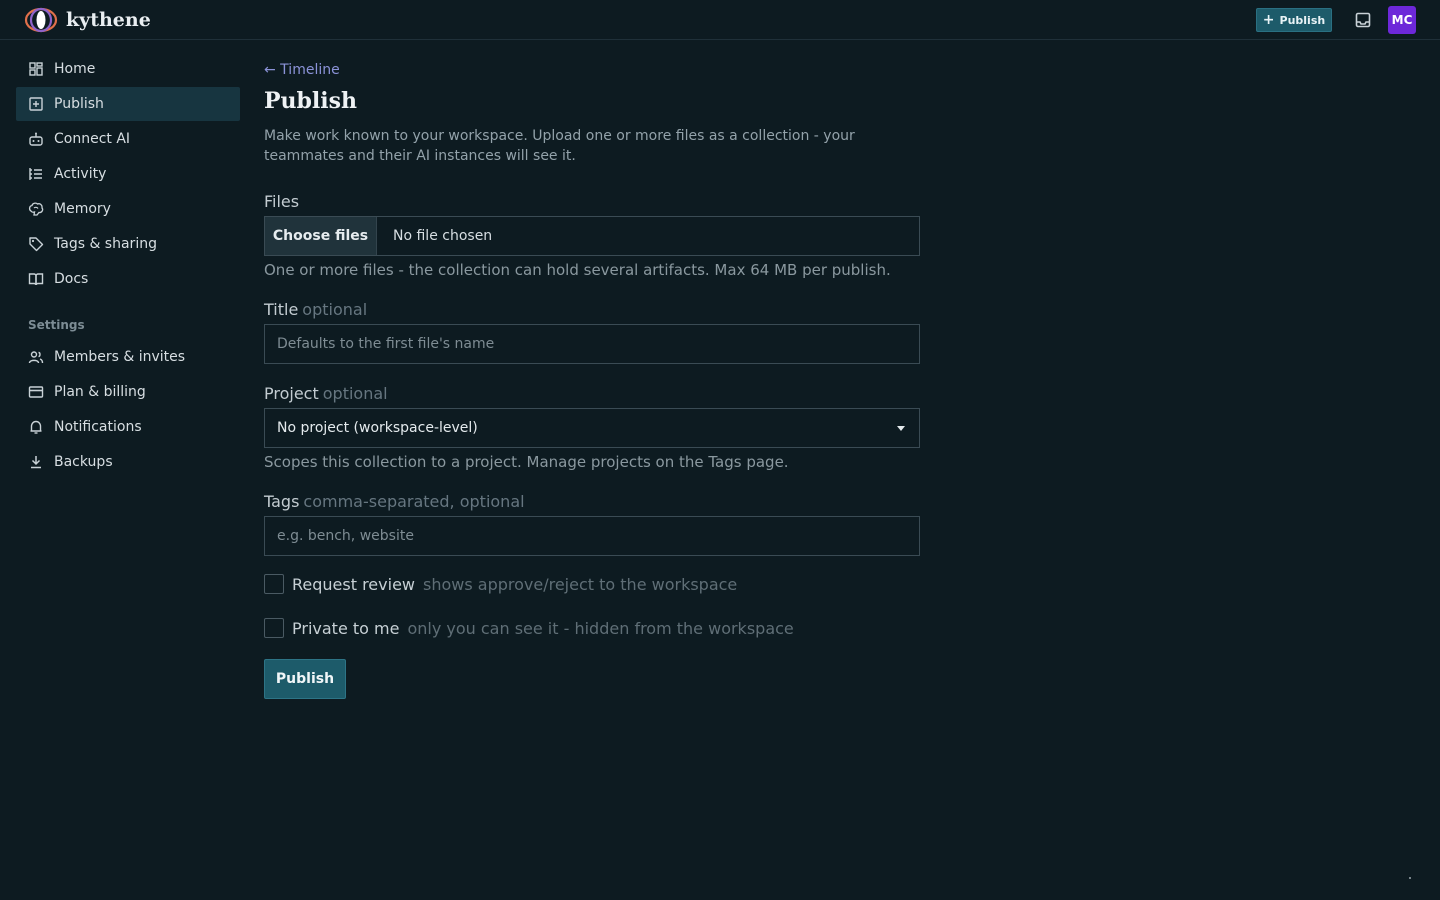 This screenshot has height=900, width=1440. Describe the element at coordinates (274, 584) in the screenshot. I see `request-review-checkbox` at that location.